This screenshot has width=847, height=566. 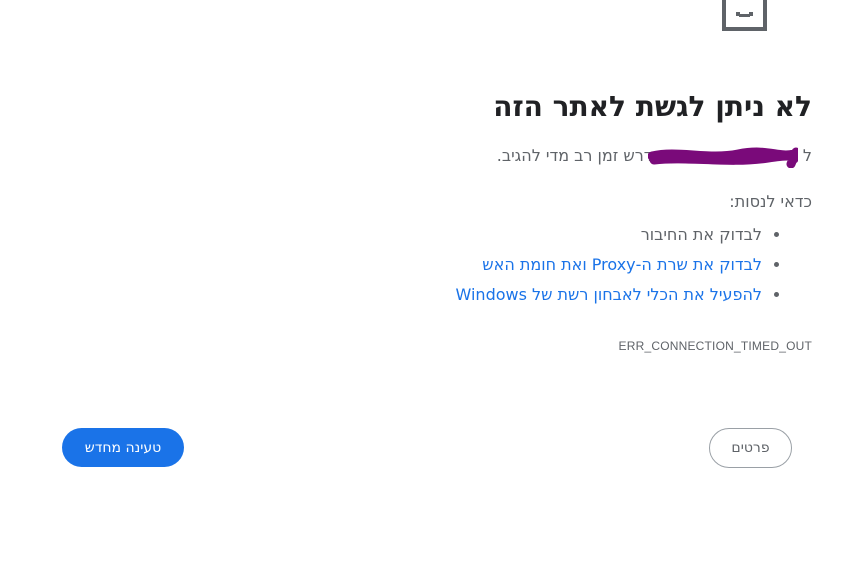 I want to click on redaction-scribble, so click(x=723, y=157).